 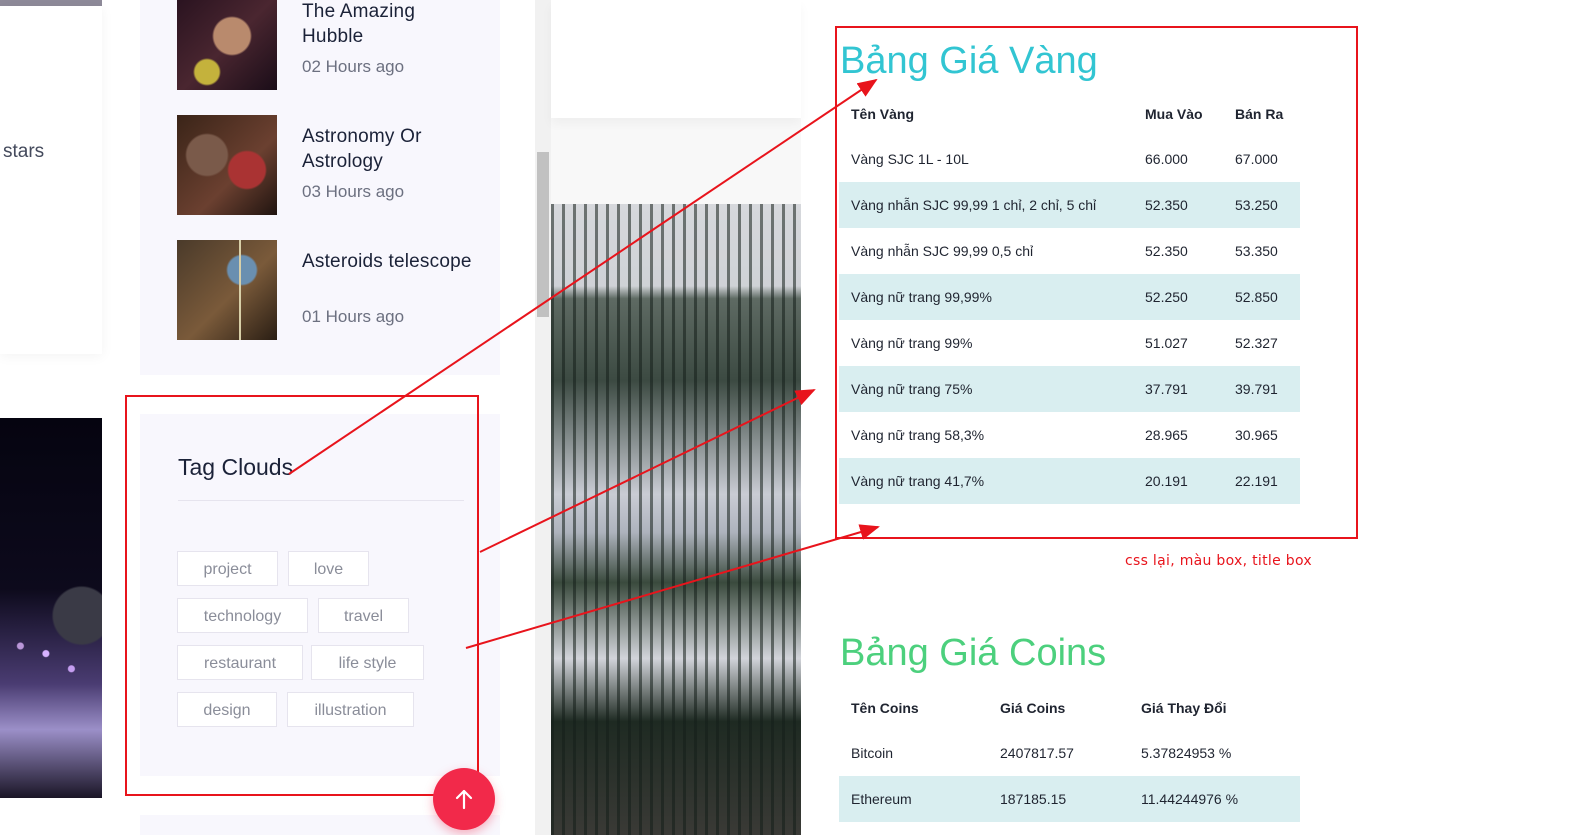 I want to click on arrow-up-icon, so click(x=464, y=799).